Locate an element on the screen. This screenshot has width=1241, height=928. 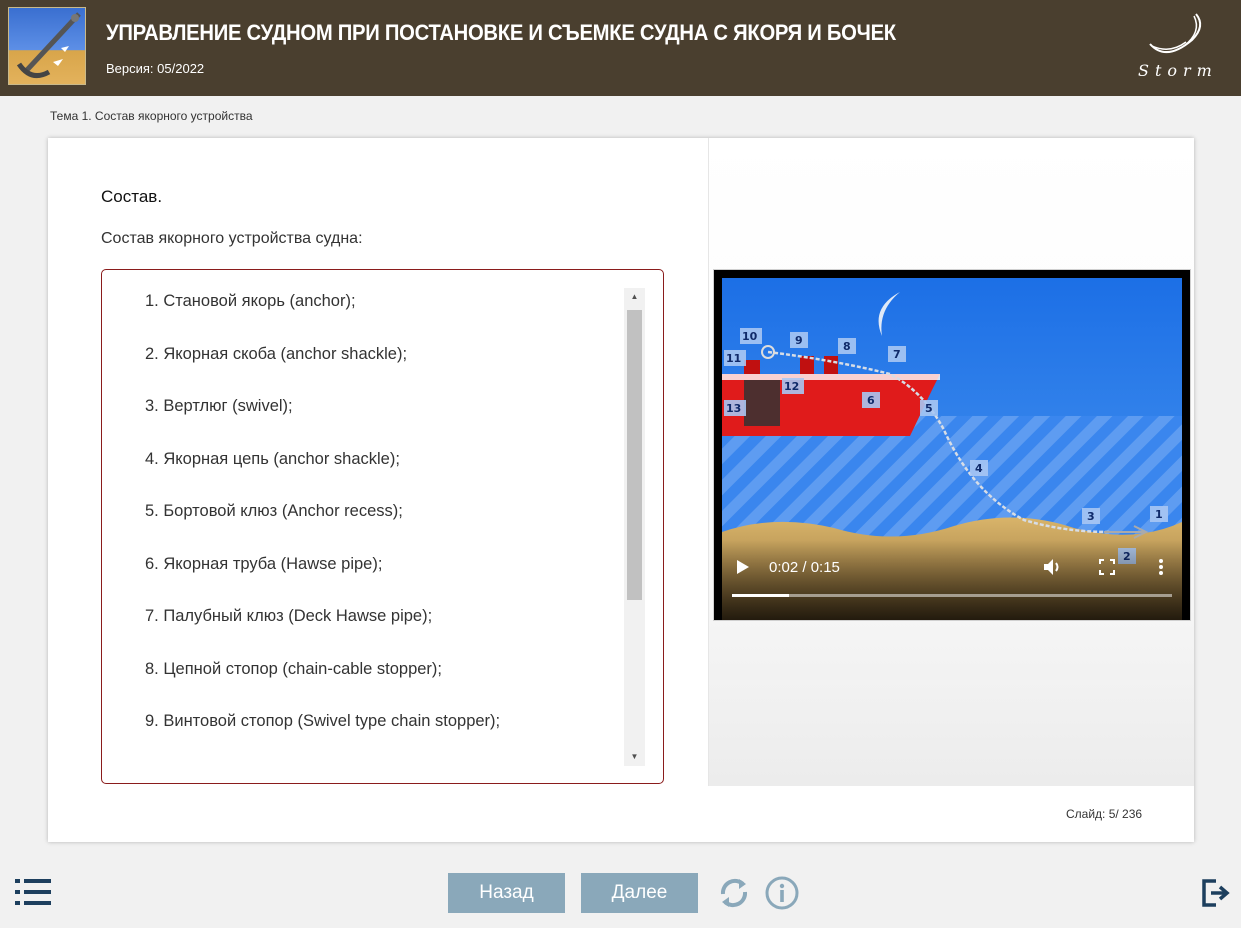
callout-label: 1 is located at coordinates (1159, 514).